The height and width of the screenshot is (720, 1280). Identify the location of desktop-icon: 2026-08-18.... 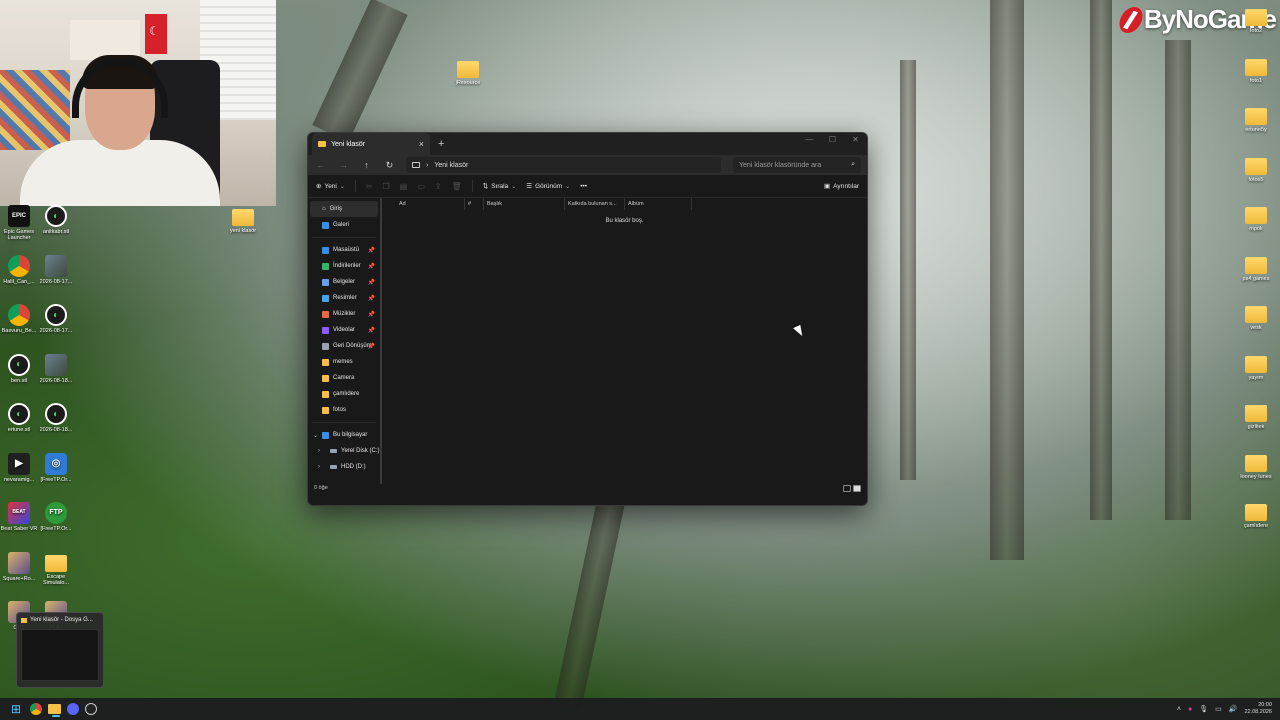
(56, 368).